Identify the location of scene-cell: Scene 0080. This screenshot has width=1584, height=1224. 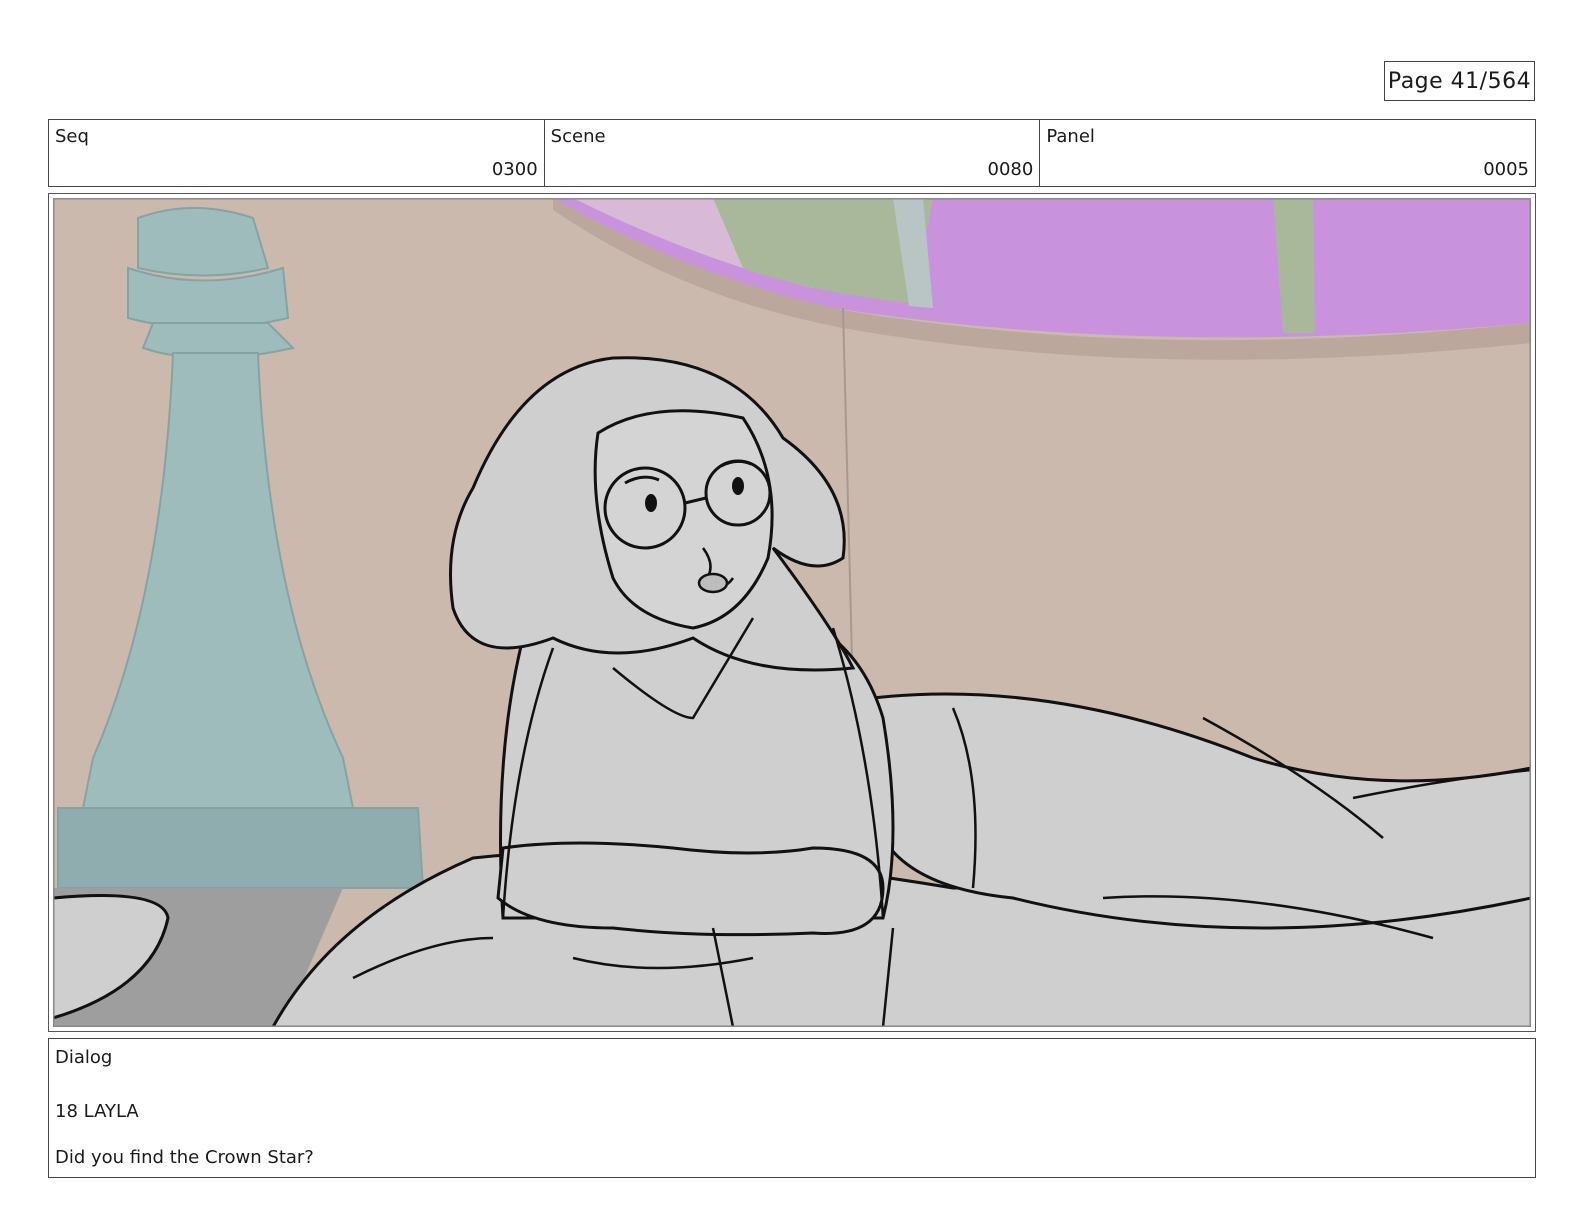
(793, 153).